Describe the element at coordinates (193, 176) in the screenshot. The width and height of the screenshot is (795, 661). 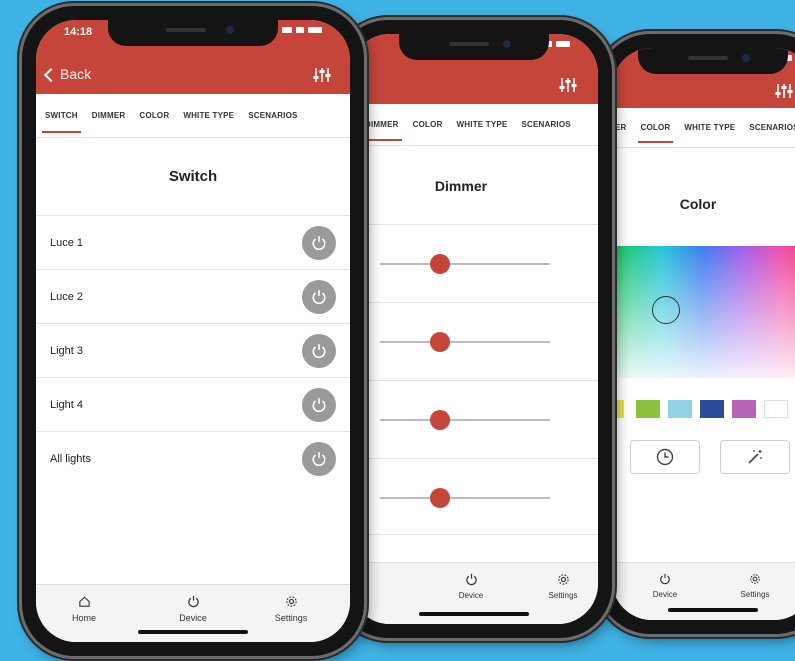
I see `page-title: Switch` at that location.